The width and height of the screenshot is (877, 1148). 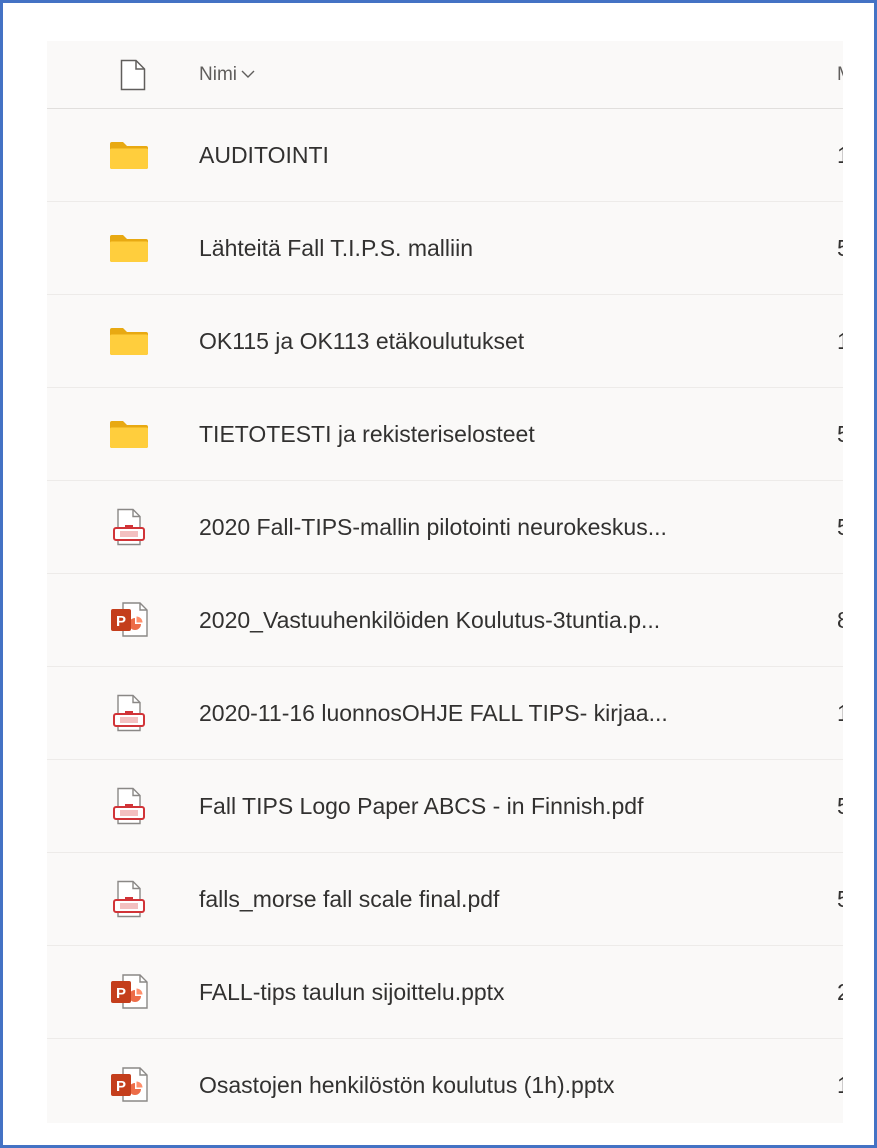 I want to click on chevron-down-icon, so click(x=248, y=74).